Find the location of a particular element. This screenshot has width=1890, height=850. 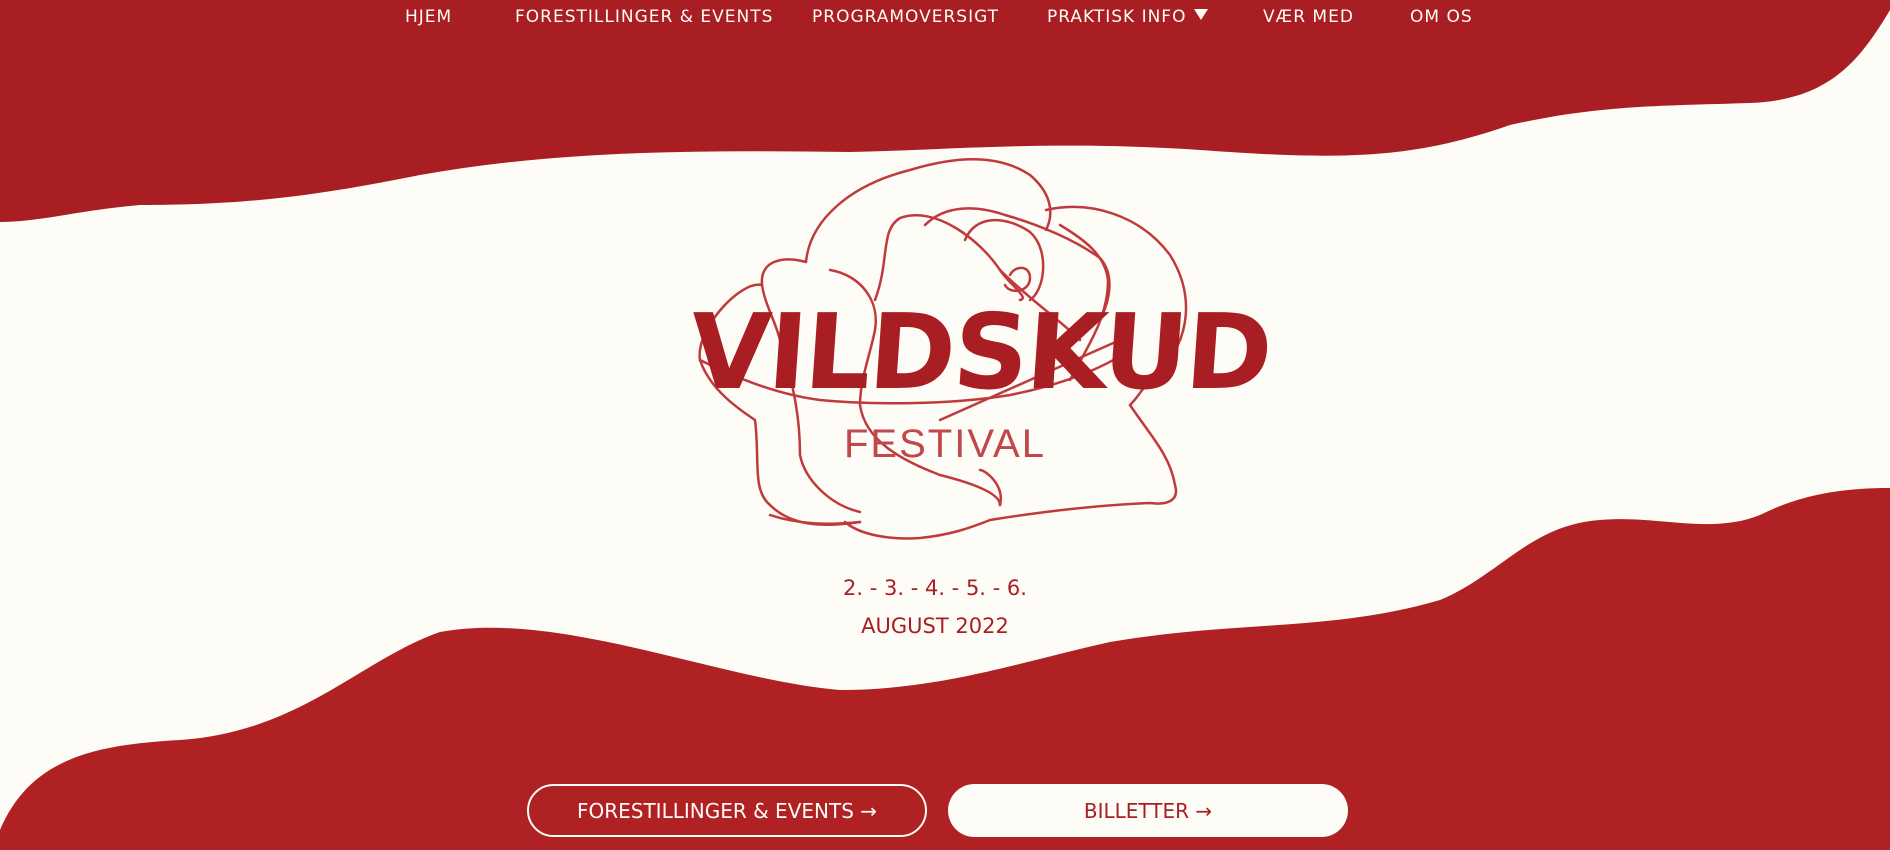

nav-item-hjem: HJEM is located at coordinates (428, 17).